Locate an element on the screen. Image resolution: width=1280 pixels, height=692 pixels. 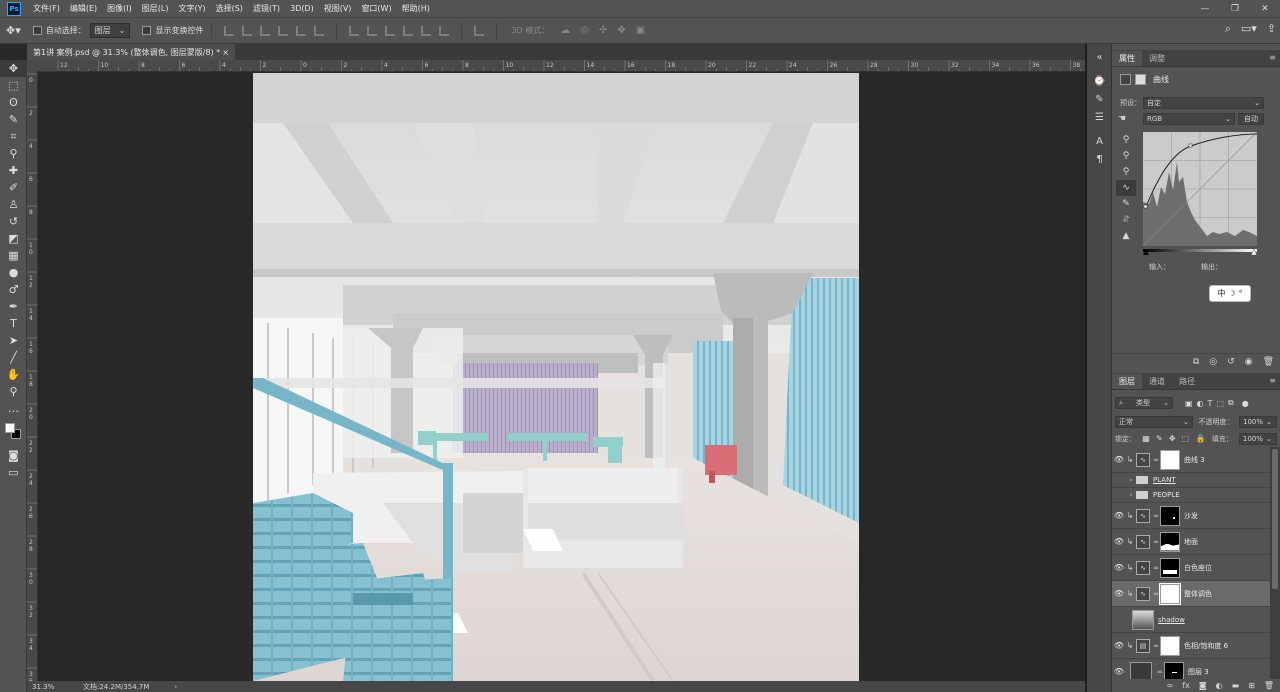
tab-adjustments: 调整 is located at coordinates (1157, 58).